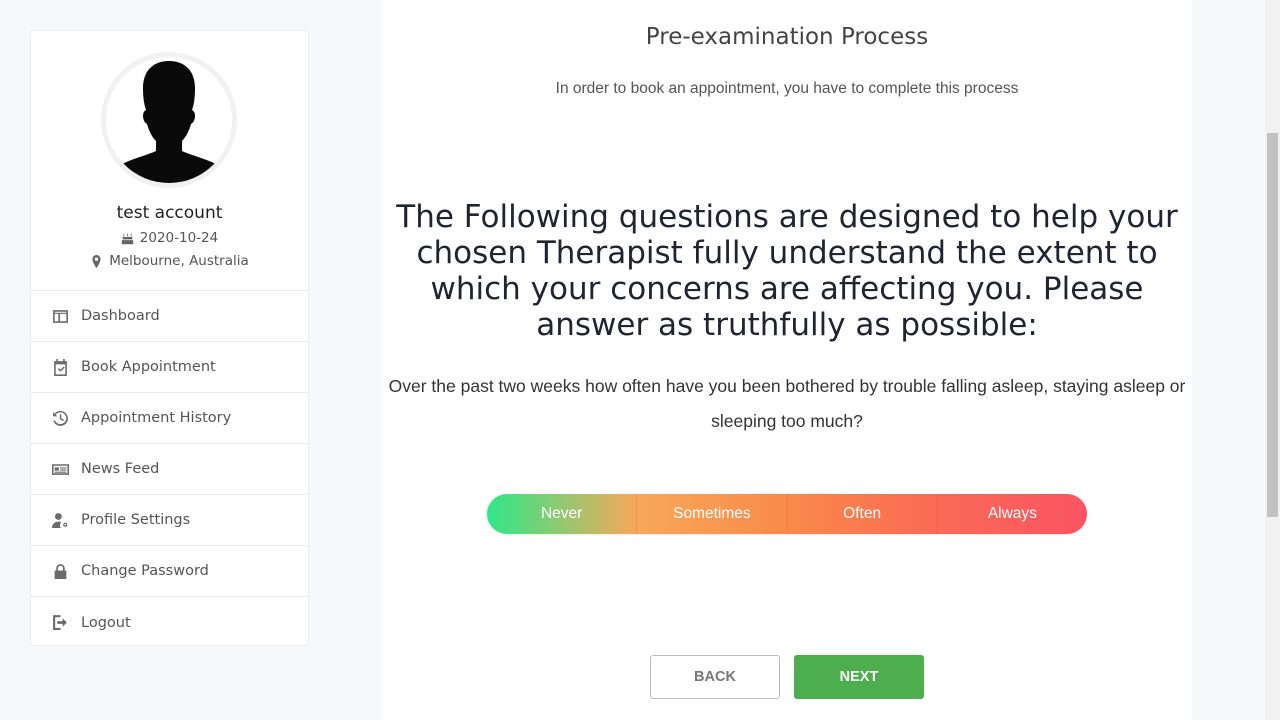 This screenshot has width=1280, height=720. Describe the element at coordinates (96, 261) in the screenshot. I see `map-marker-icon` at that location.